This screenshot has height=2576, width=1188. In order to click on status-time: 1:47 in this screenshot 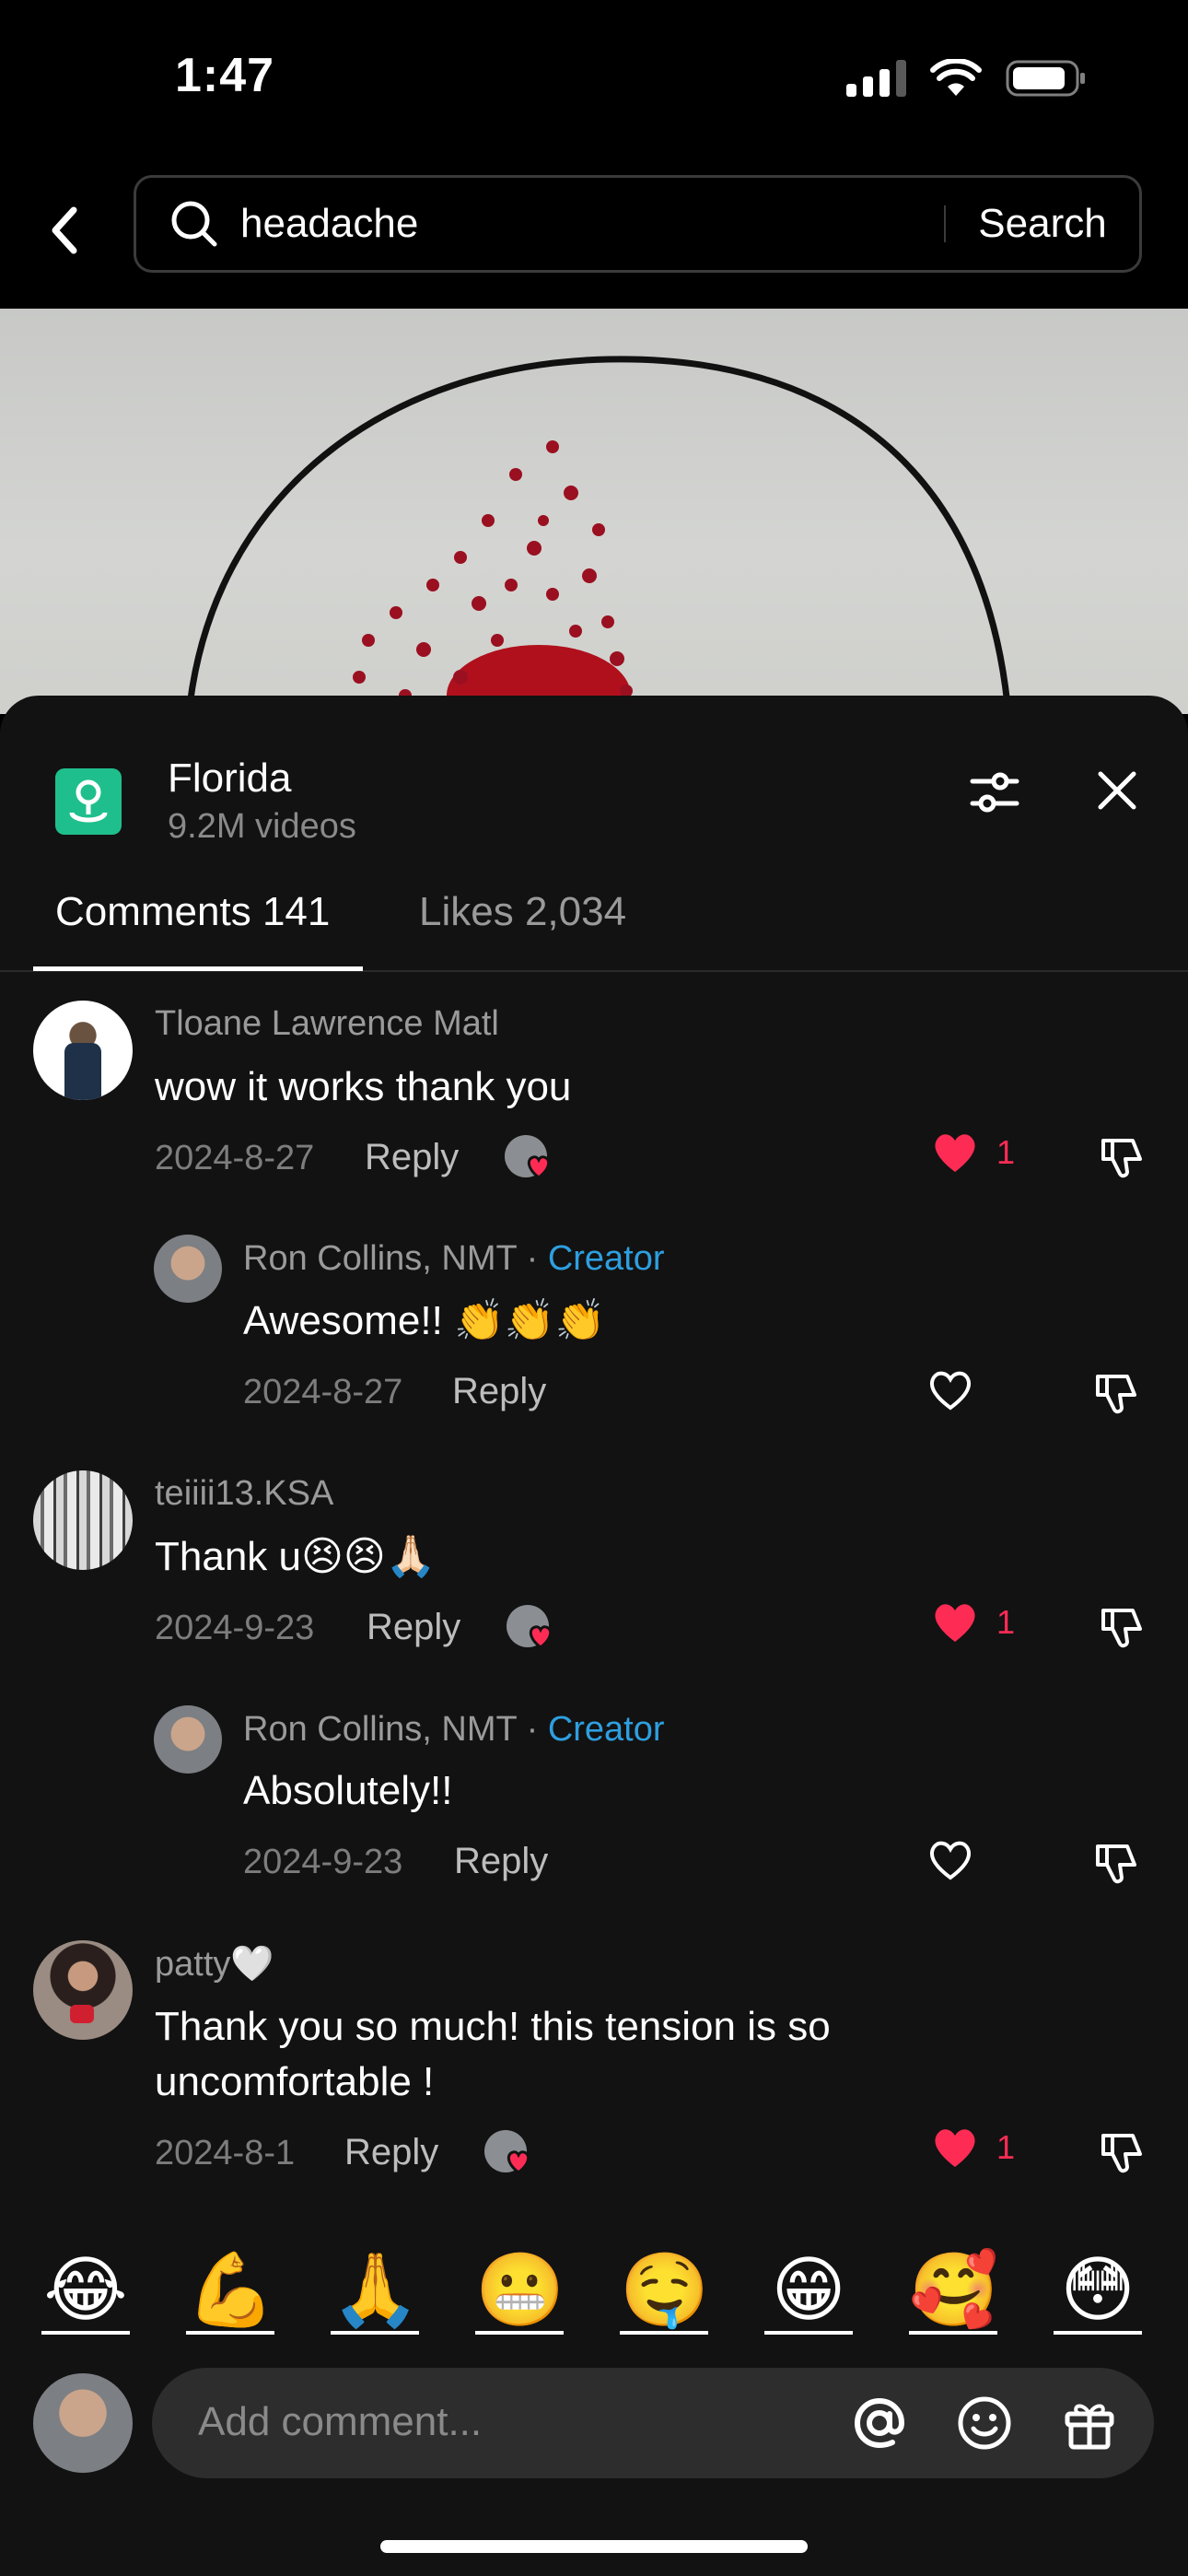, I will do `click(225, 75)`.